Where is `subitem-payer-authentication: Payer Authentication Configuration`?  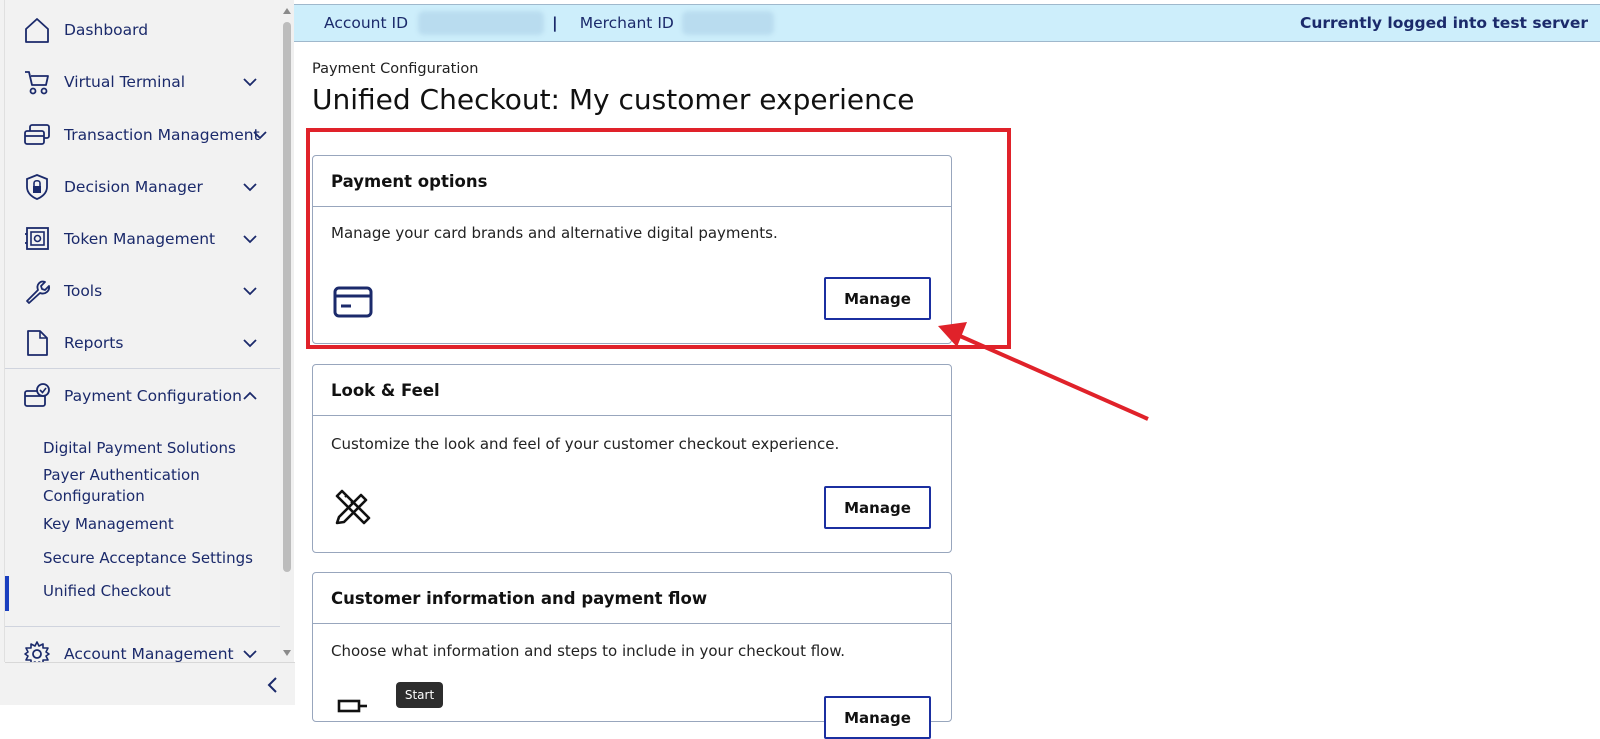 subitem-payer-authentication: Payer Authentication Configuration is located at coordinates (148, 486).